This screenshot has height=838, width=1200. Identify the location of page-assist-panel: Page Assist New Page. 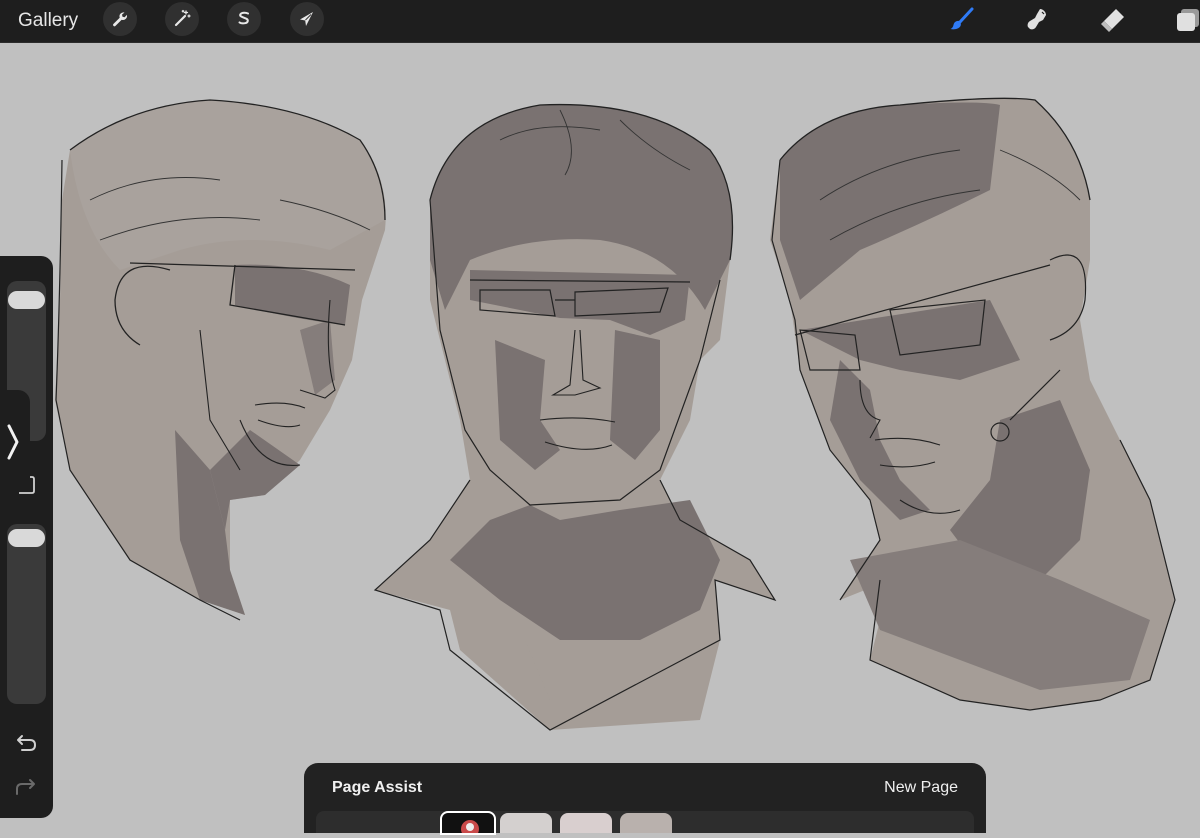
(645, 800).